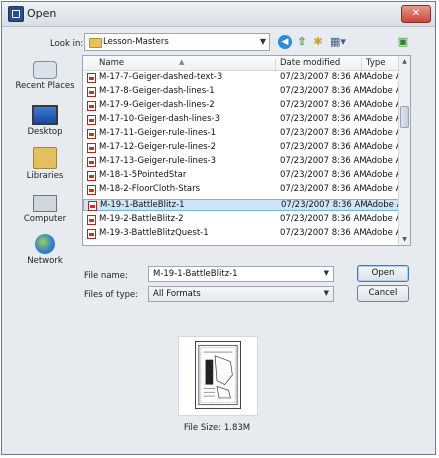 This screenshot has height=458, width=439. I want to click on column-header-name: Name, so click(111, 63).